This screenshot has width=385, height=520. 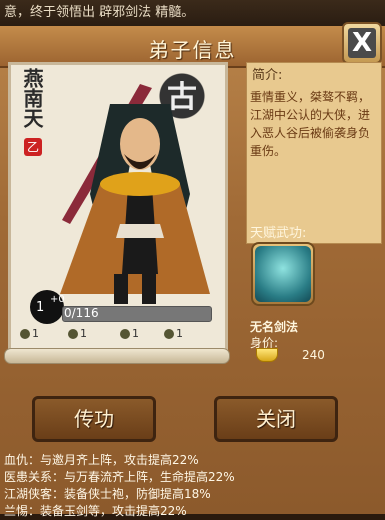 I want to click on fur-collar, so click(x=140, y=184).